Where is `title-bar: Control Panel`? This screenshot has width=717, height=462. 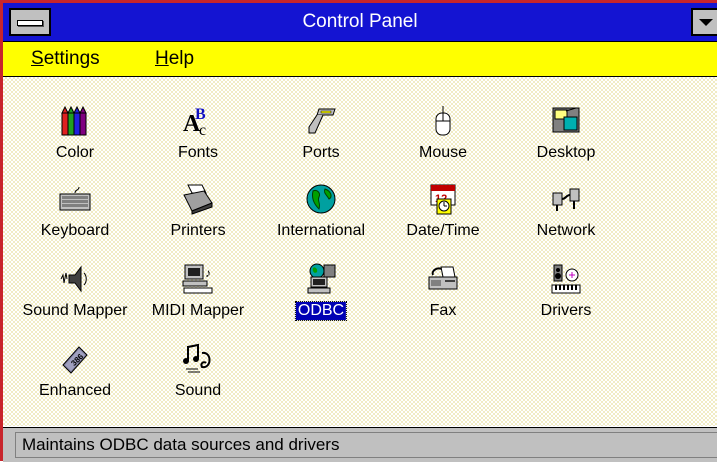
title-bar: Control Panel is located at coordinates (360, 22).